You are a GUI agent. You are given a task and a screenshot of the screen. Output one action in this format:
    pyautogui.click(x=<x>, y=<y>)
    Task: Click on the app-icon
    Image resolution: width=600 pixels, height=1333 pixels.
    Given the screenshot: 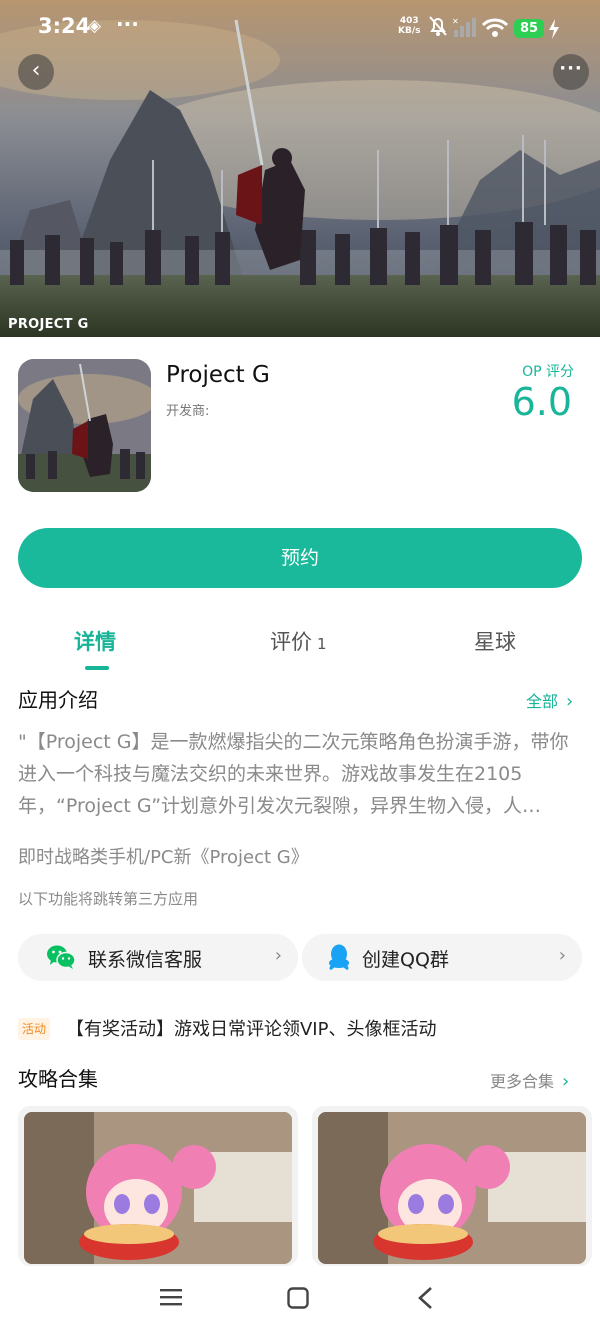 What is the action you would take?
    pyautogui.click(x=84, y=425)
    